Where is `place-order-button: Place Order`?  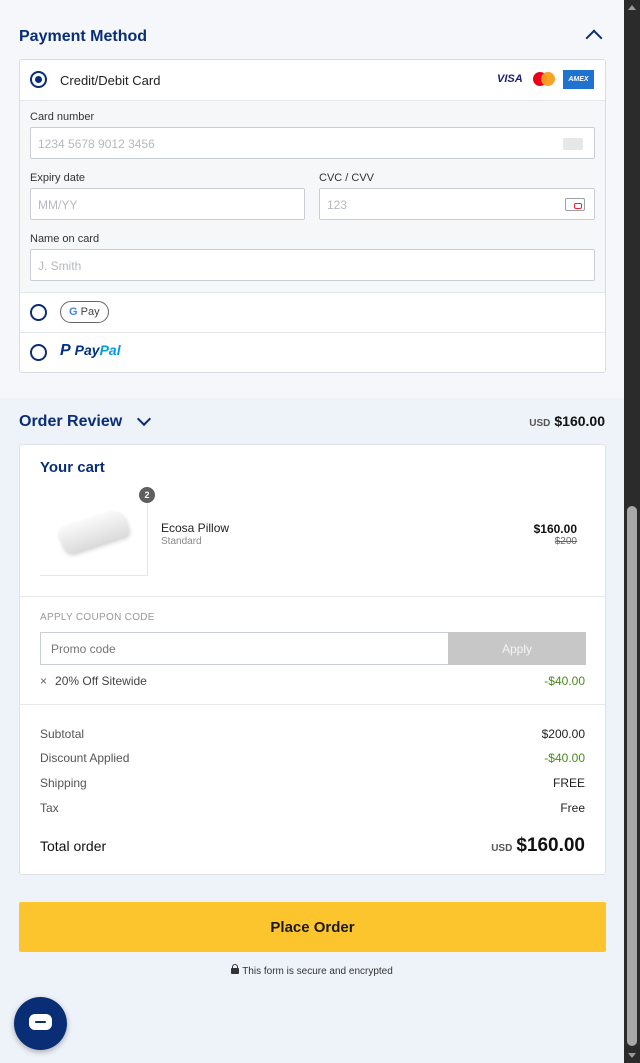 place-order-button: Place Order is located at coordinates (312, 927).